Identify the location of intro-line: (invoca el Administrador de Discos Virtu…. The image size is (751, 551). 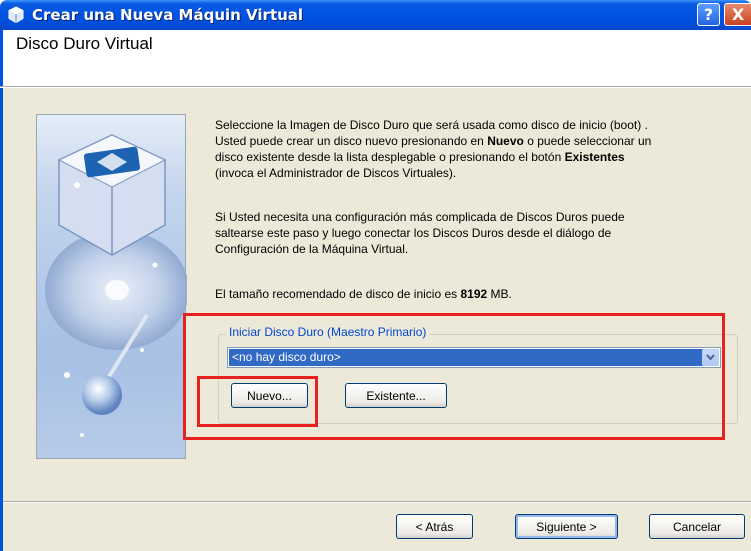
(336, 173).